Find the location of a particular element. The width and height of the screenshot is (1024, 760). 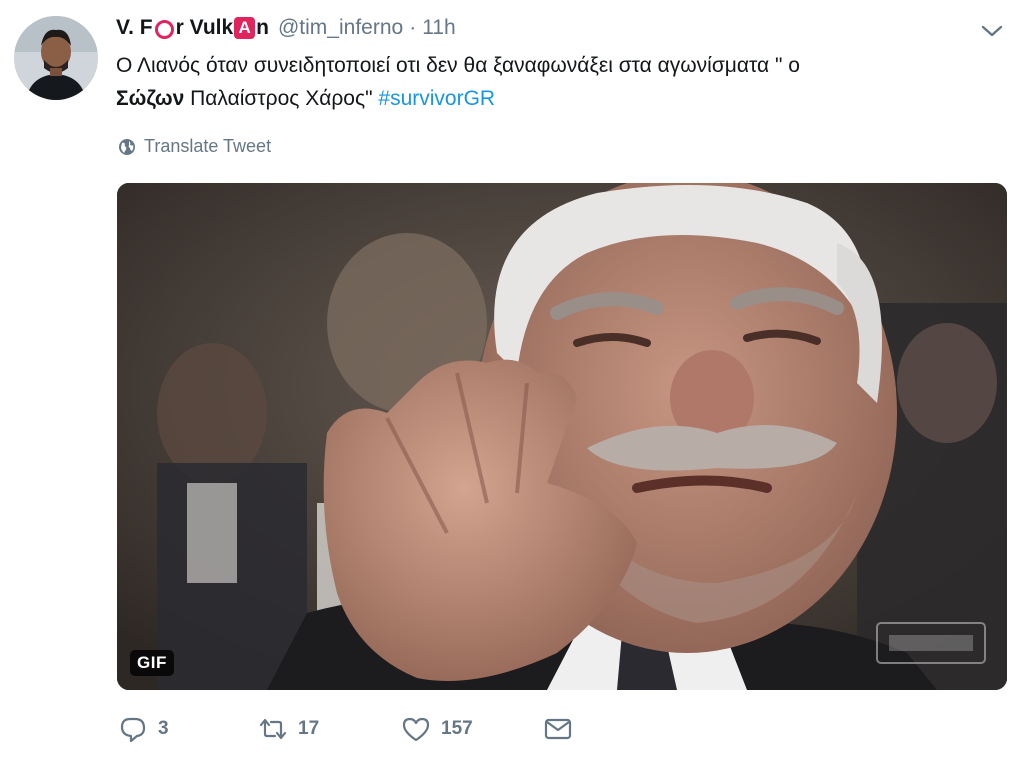

direct-message-button is located at coordinates (563, 729).